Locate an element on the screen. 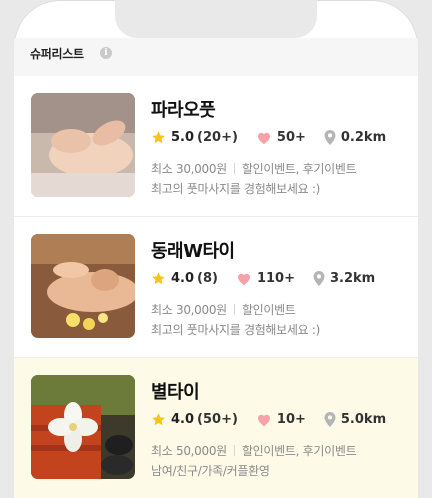 The height and width of the screenshot is (498, 432). rating: 4.0 (50+) is located at coordinates (194, 419).